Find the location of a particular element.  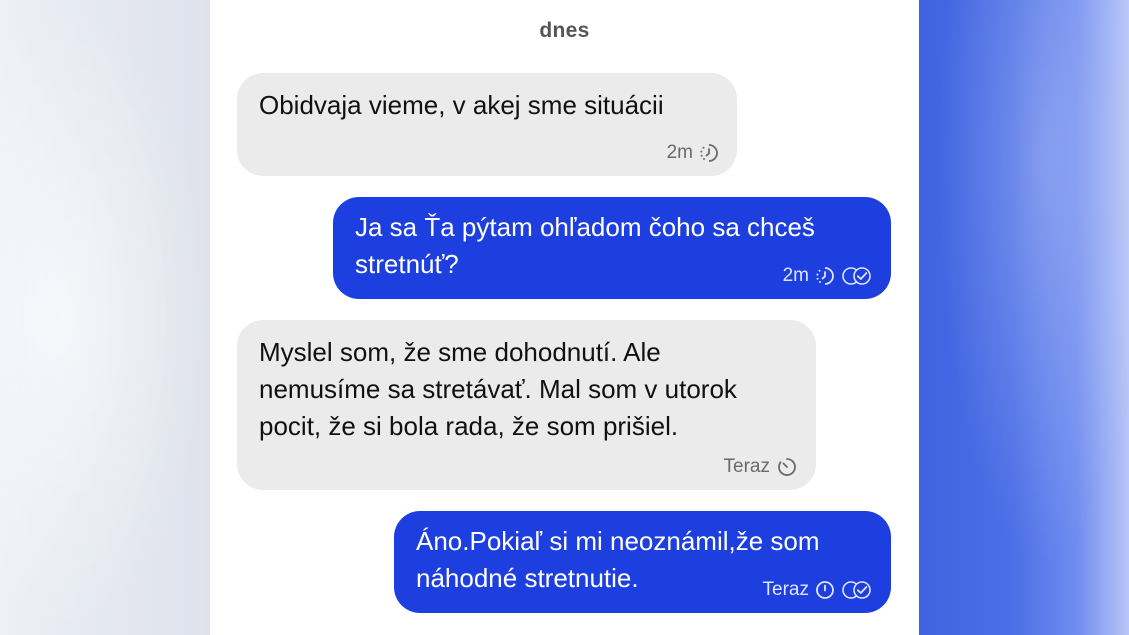

date-separator: dnes is located at coordinates (564, 30).